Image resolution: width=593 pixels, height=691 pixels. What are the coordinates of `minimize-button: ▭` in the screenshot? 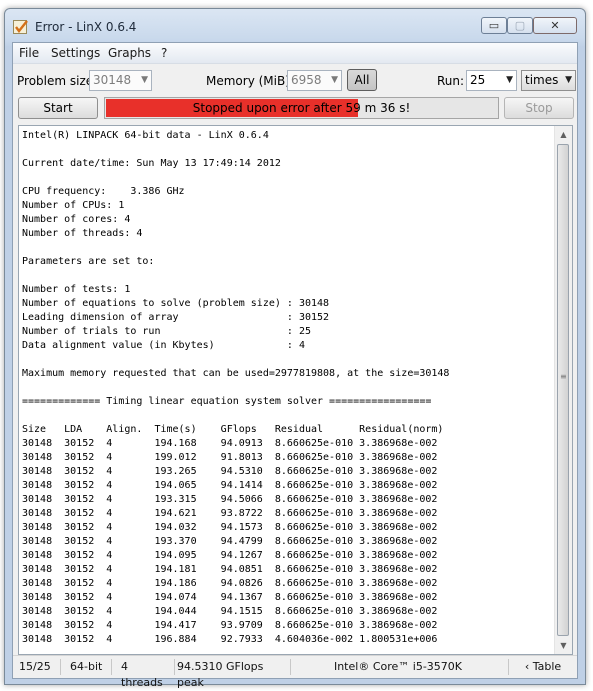 It's located at (494, 25).